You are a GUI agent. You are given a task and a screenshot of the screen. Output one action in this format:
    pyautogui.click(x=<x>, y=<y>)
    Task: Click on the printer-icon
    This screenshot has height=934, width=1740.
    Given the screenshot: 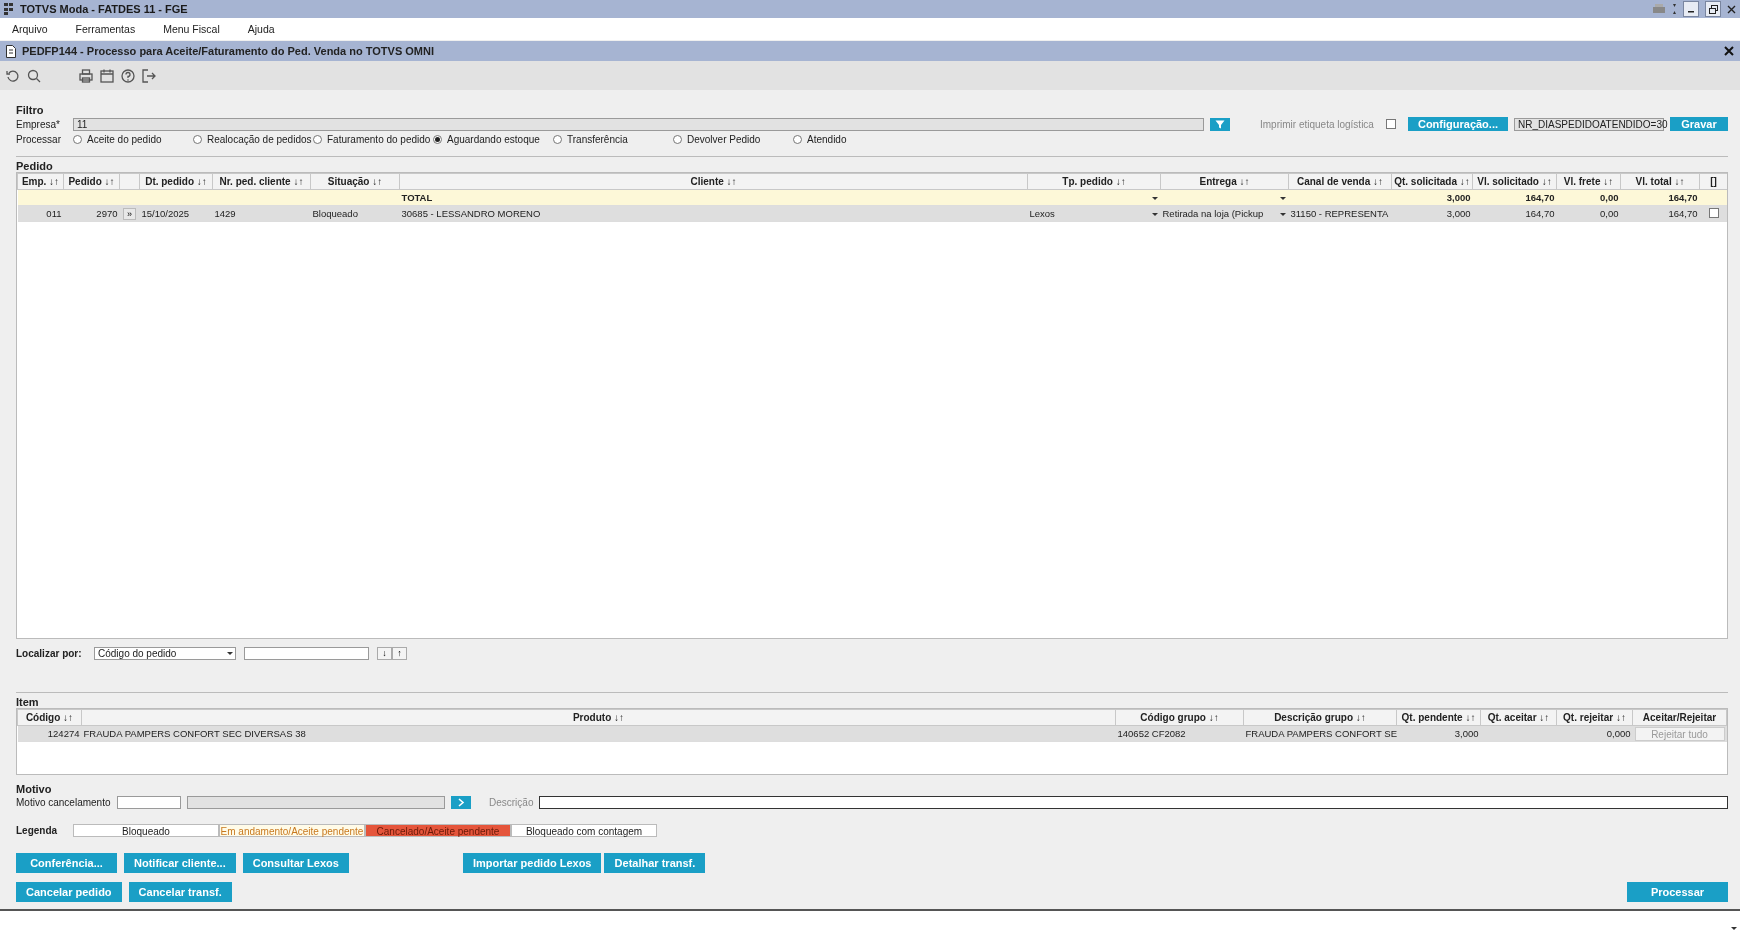 What is the action you would take?
    pyautogui.click(x=86, y=75)
    